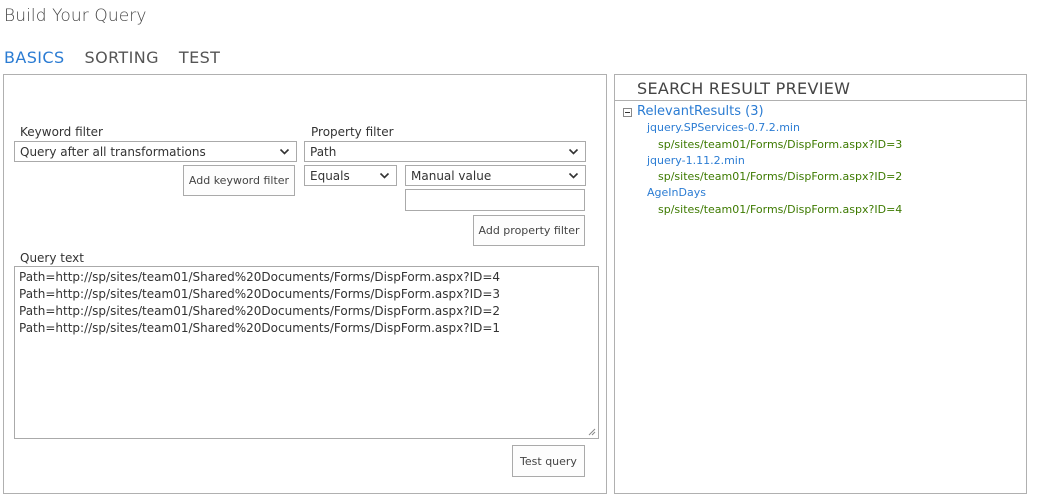  I want to click on value-mode-select: Manual value, so click(495, 175).